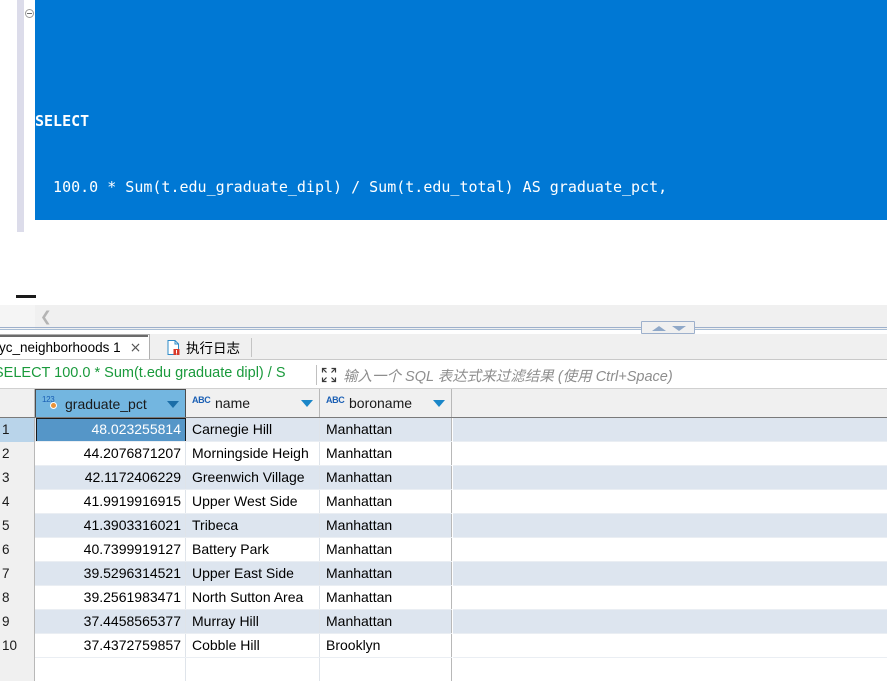 The image size is (887, 681). I want to click on cell-name: Carnegie Hill, so click(253, 430).